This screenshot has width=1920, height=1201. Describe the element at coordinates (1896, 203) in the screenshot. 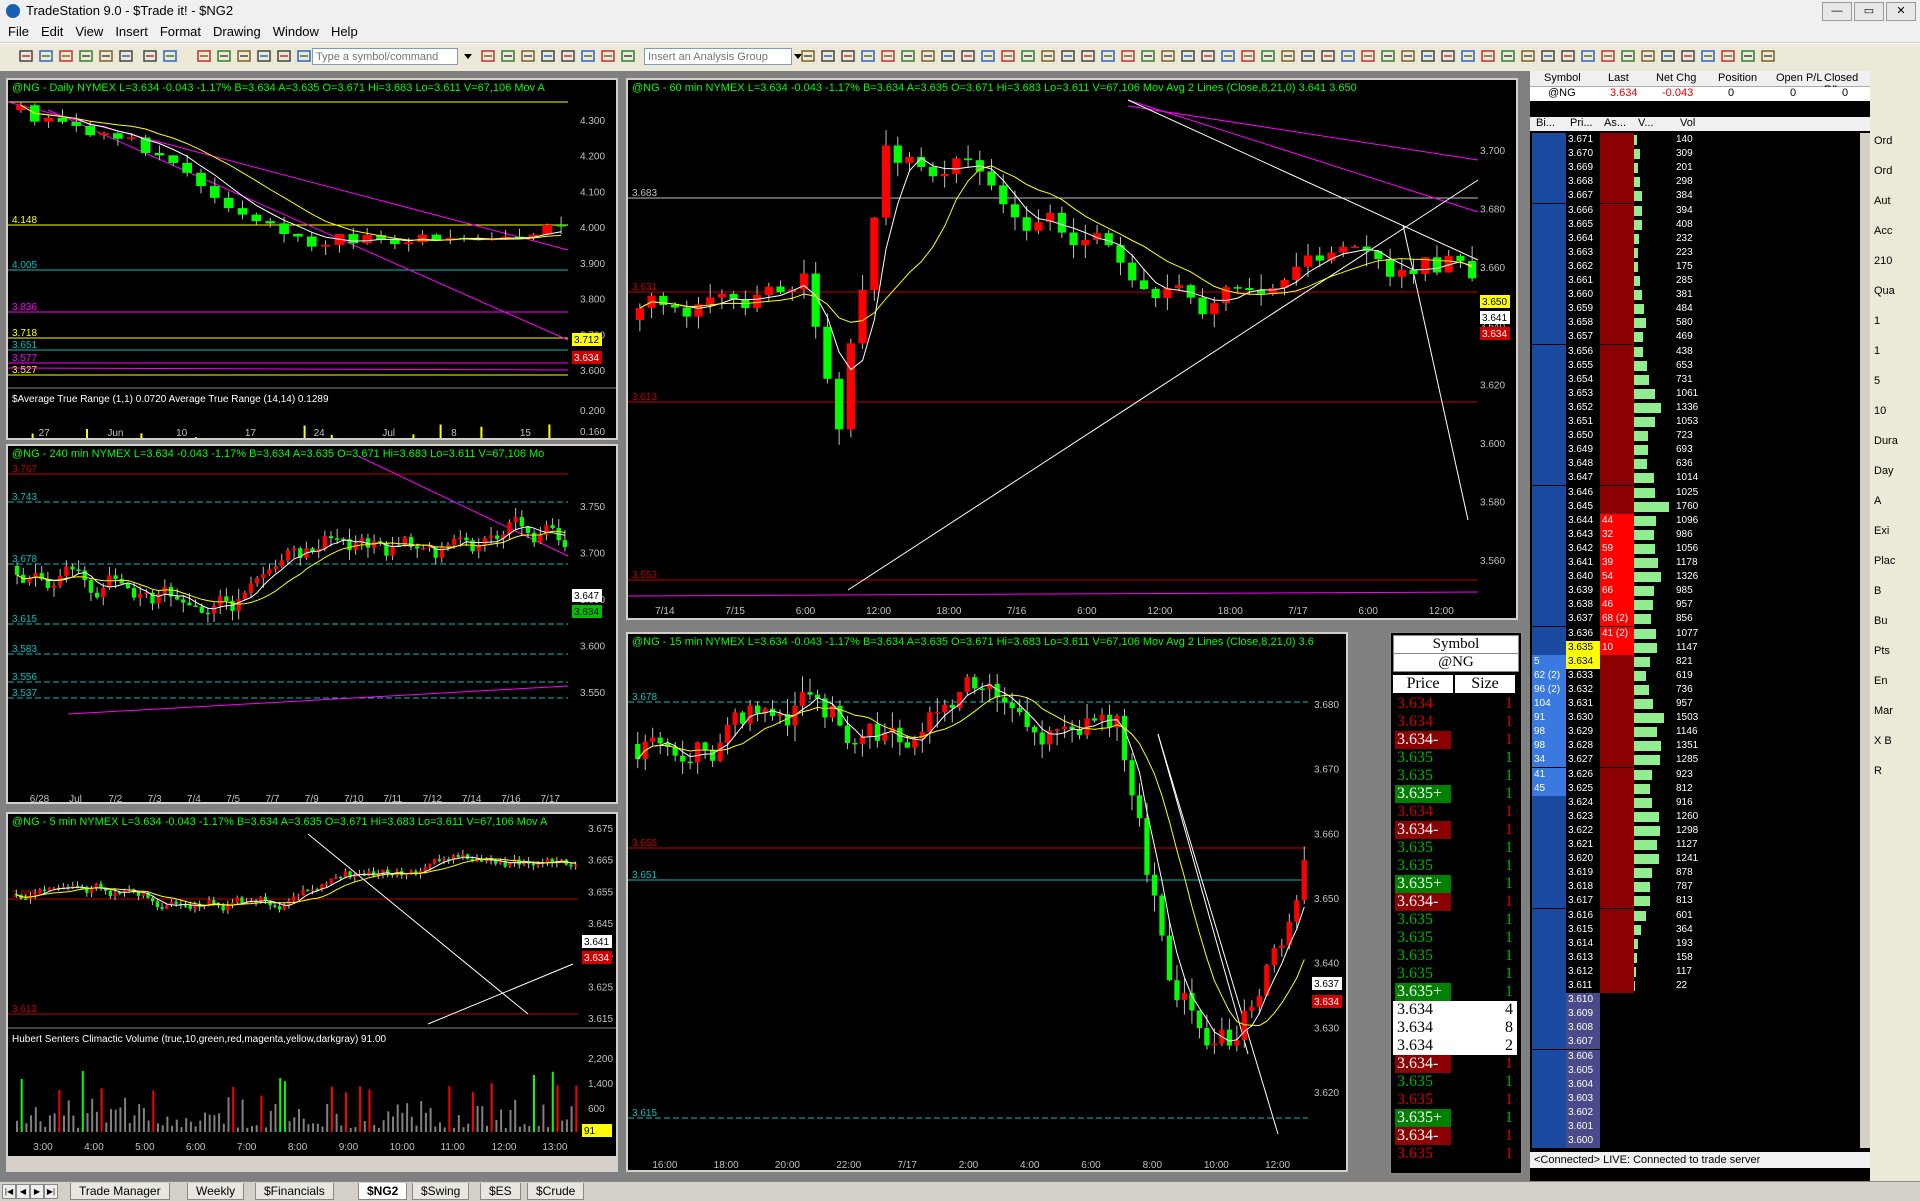

I see `order-panel-field: Aut` at that location.